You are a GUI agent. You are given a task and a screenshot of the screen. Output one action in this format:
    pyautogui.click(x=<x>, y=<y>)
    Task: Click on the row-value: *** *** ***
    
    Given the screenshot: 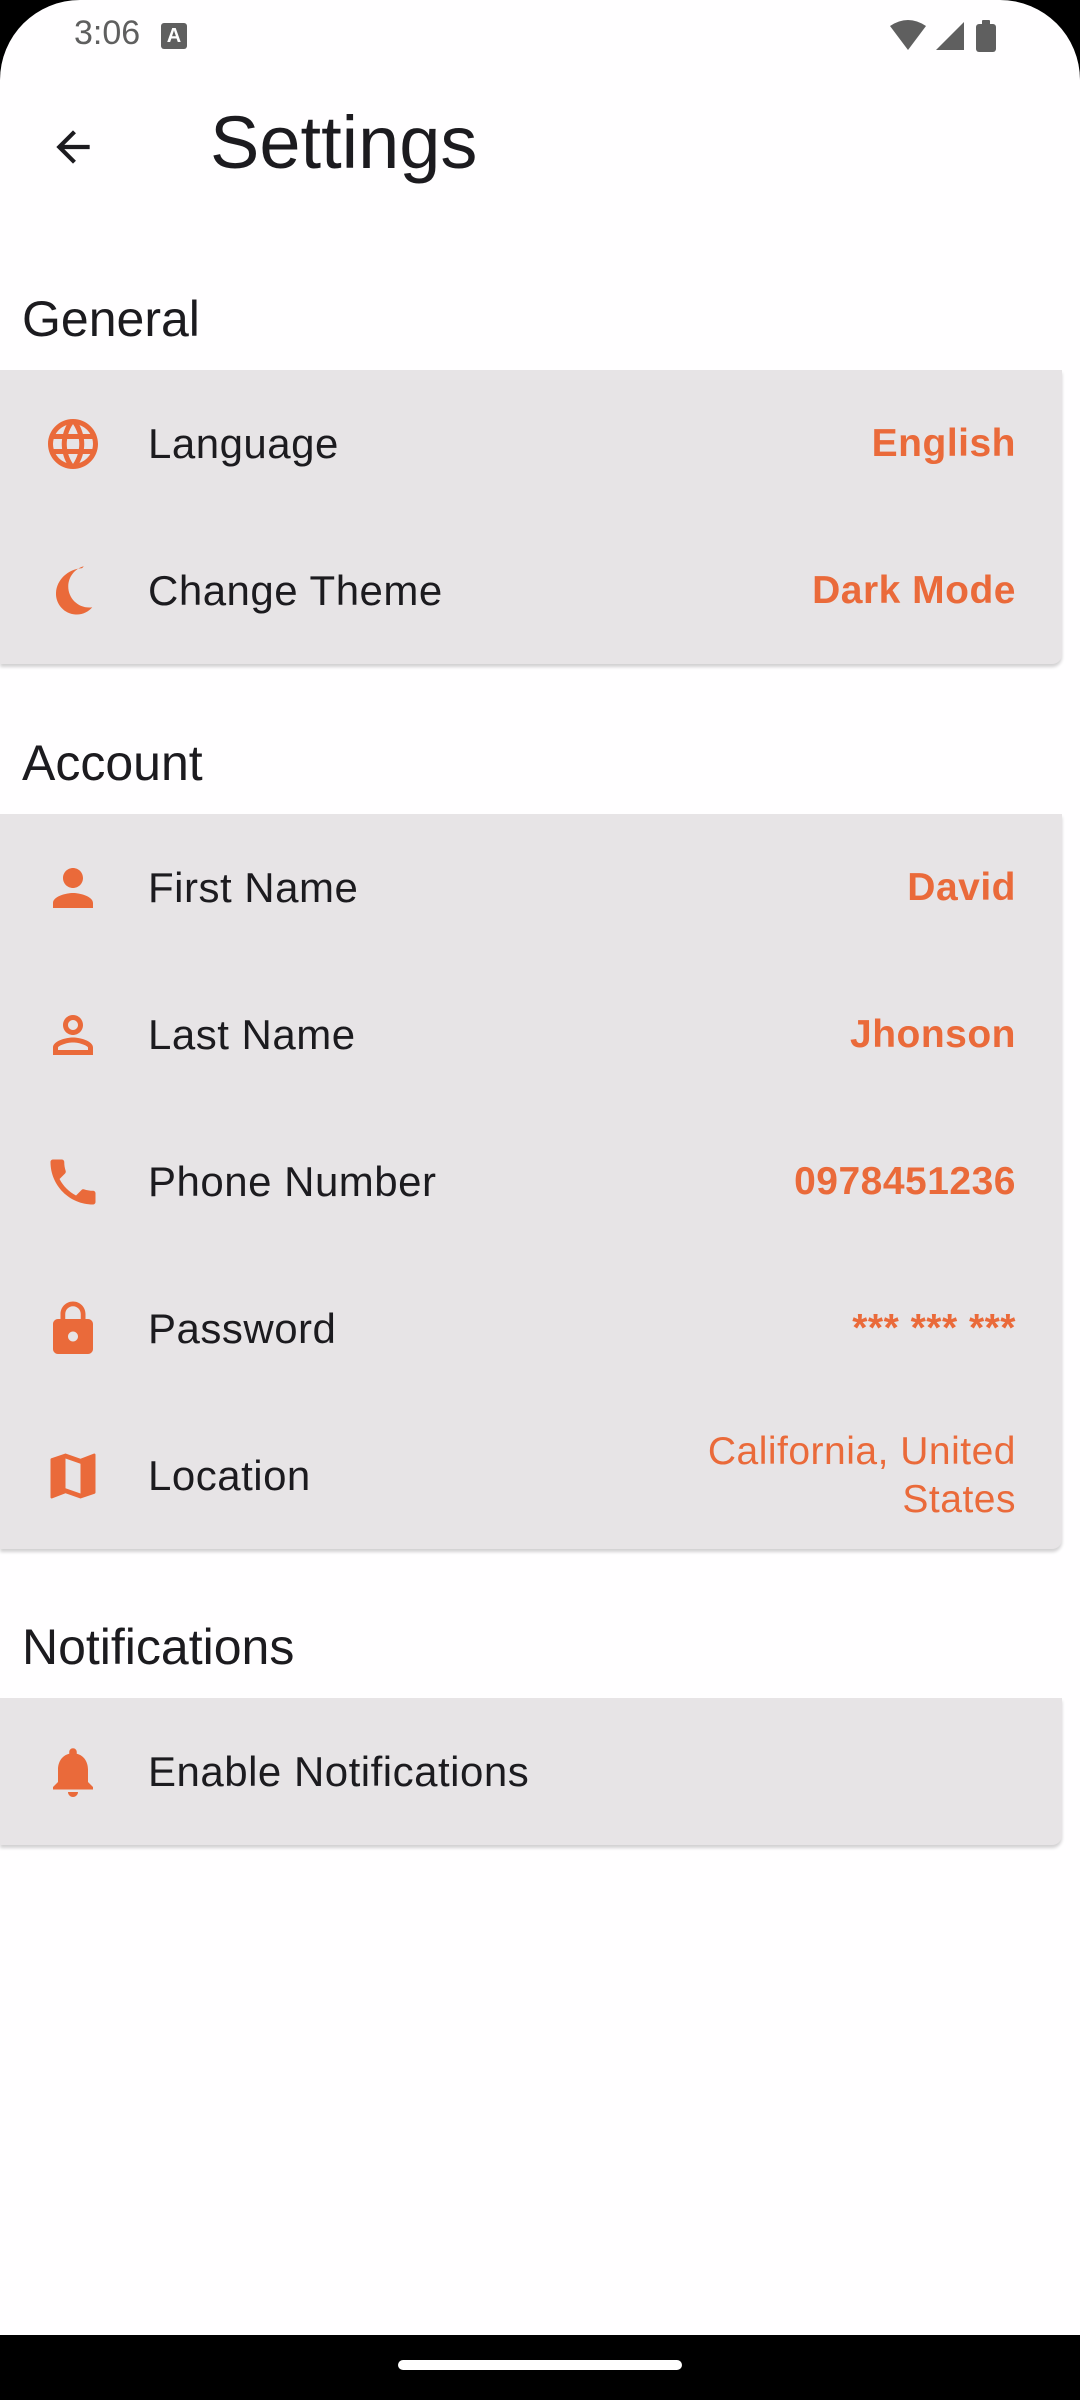 What is the action you would take?
    pyautogui.click(x=934, y=1328)
    